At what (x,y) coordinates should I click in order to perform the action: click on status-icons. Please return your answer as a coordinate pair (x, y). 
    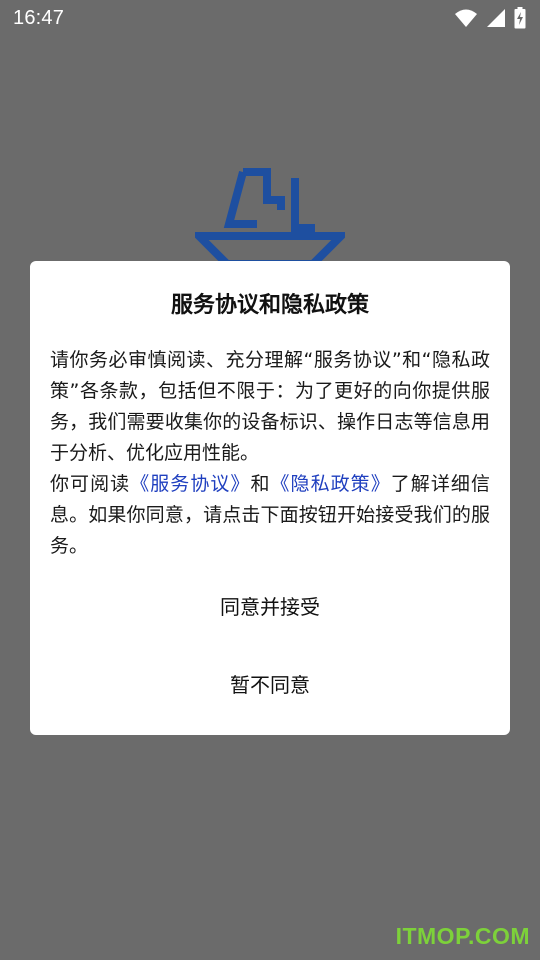
    Looking at the image, I should click on (490, 18).